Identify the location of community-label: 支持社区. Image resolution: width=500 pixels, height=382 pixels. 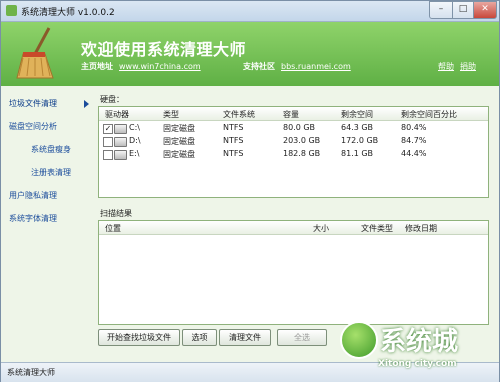
(259, 66).